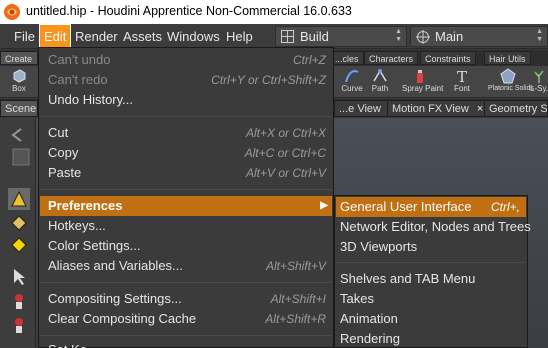  What do you see at coordinates (431, 279) in the screenshot?
I see `submenu-item-shelves-tab-menu: Shelves and TAB Menu` at bounding box center [431, 279].